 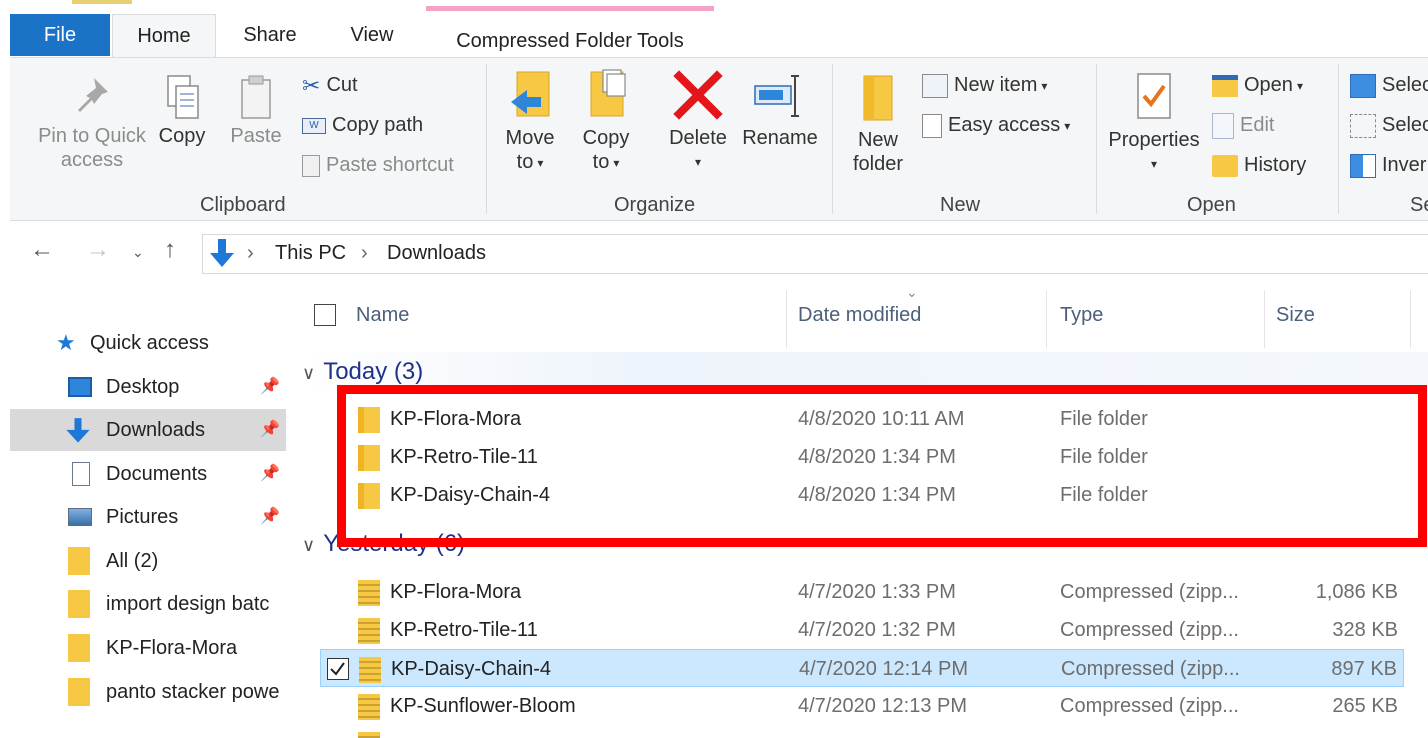 What do you see at coordinates (530, 121) in the screenshot?
I see `move-to-button: Move to ▾` at bounding box center [530, 121].